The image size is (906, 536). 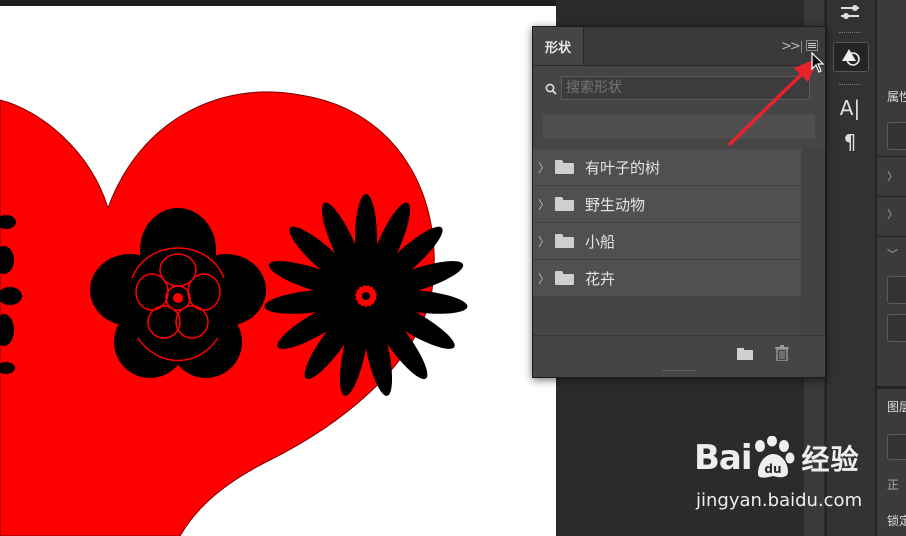 I want to click on shape-group-list: 〉 有叶子的树 〉 野生动物 〉 小船 〉 花卉, so click(x=667, y=223).